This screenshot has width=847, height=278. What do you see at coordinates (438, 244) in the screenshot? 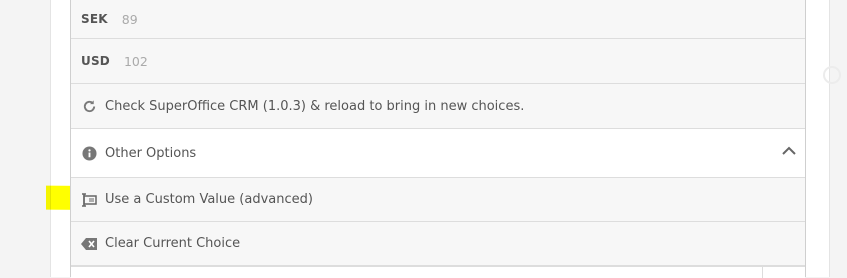
I see `clear-choice-option: Clear Current Choice` at bounding box center [438, 244].